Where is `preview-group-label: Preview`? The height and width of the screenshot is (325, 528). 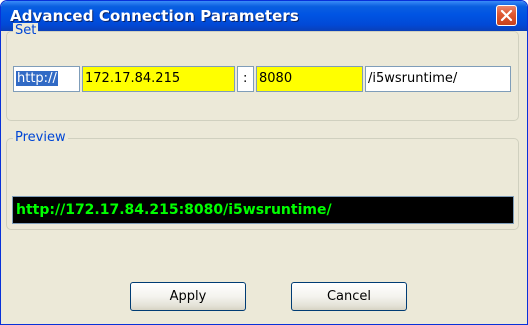 preview-group-label: Preview is located at coordinates (40, 137).